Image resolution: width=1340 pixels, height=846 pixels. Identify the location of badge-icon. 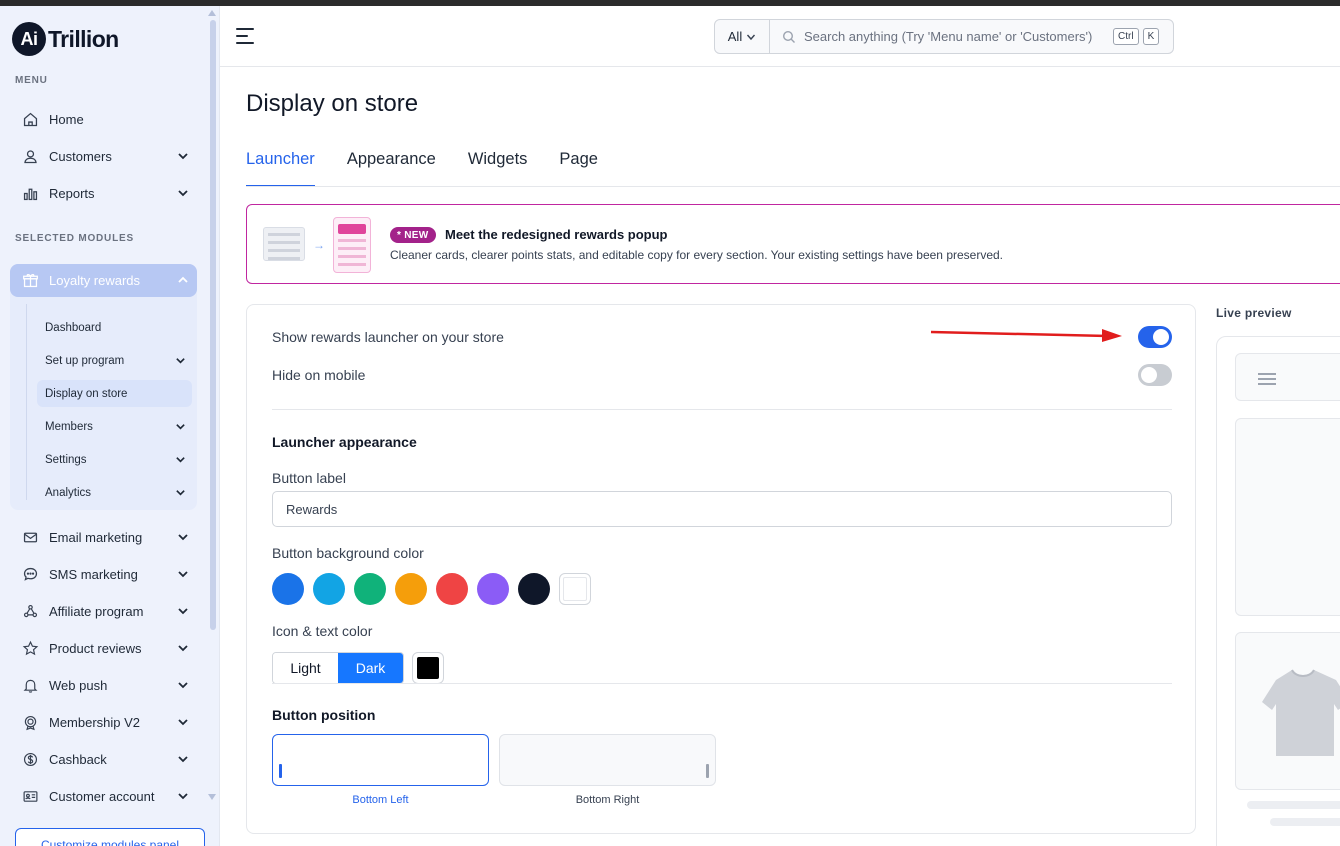
(30, 723).